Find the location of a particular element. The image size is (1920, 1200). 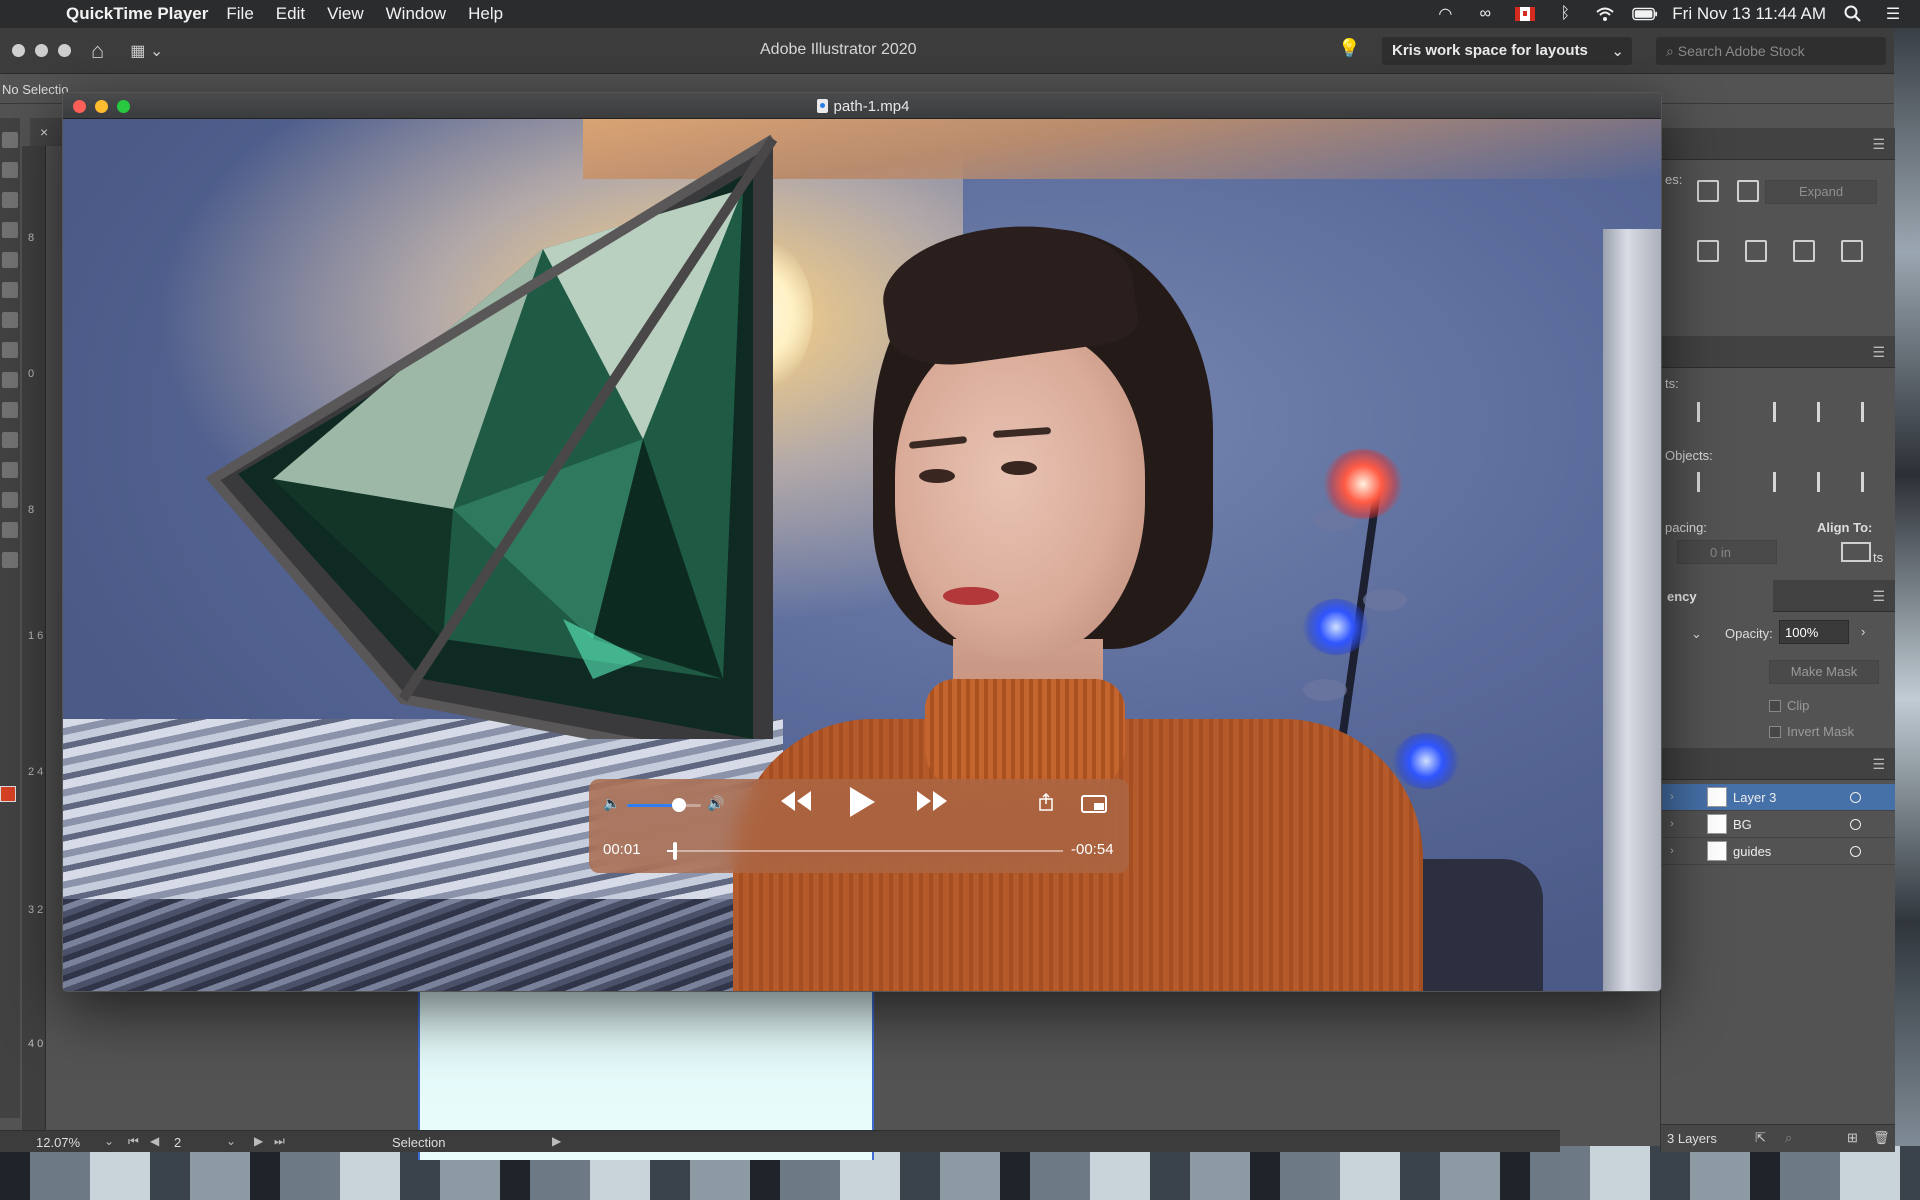

volume-slider-knob is located at coordinates (678, 805).